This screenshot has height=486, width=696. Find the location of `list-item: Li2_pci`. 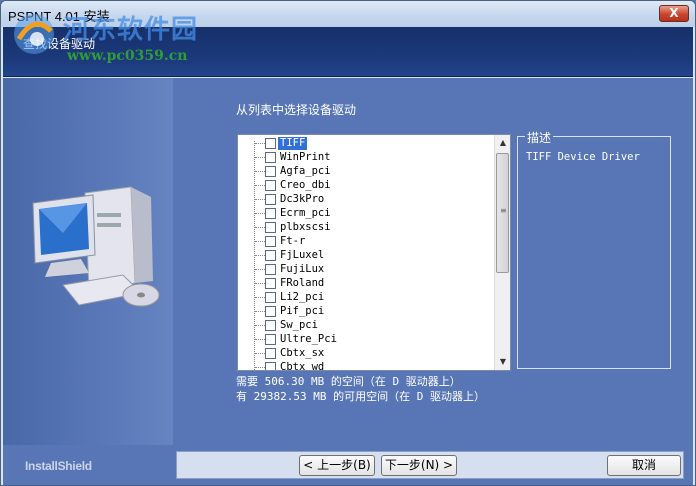

list-item: Li2_pci is located at coordinates (289, 297).